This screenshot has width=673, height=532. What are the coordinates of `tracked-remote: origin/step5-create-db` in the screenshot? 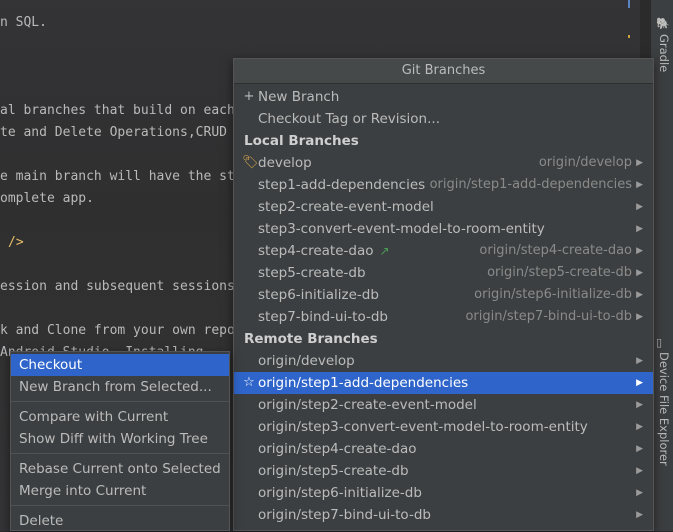 It's located at (559, 272).